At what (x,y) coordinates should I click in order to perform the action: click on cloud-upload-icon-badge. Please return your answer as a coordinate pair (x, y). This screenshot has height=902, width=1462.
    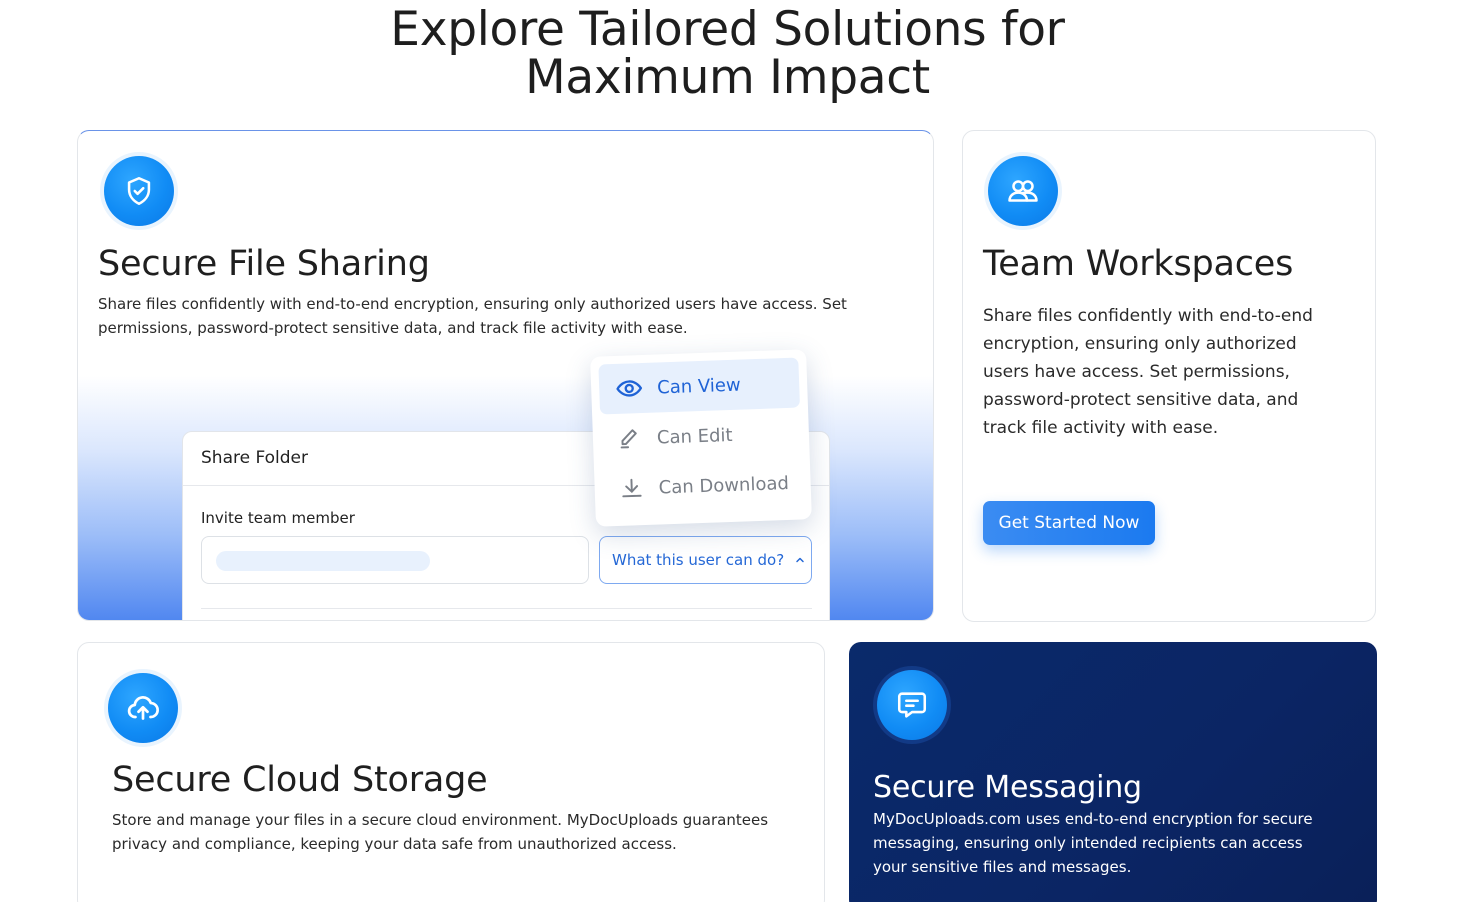
    Looking at the image, I should click on (143, 708).